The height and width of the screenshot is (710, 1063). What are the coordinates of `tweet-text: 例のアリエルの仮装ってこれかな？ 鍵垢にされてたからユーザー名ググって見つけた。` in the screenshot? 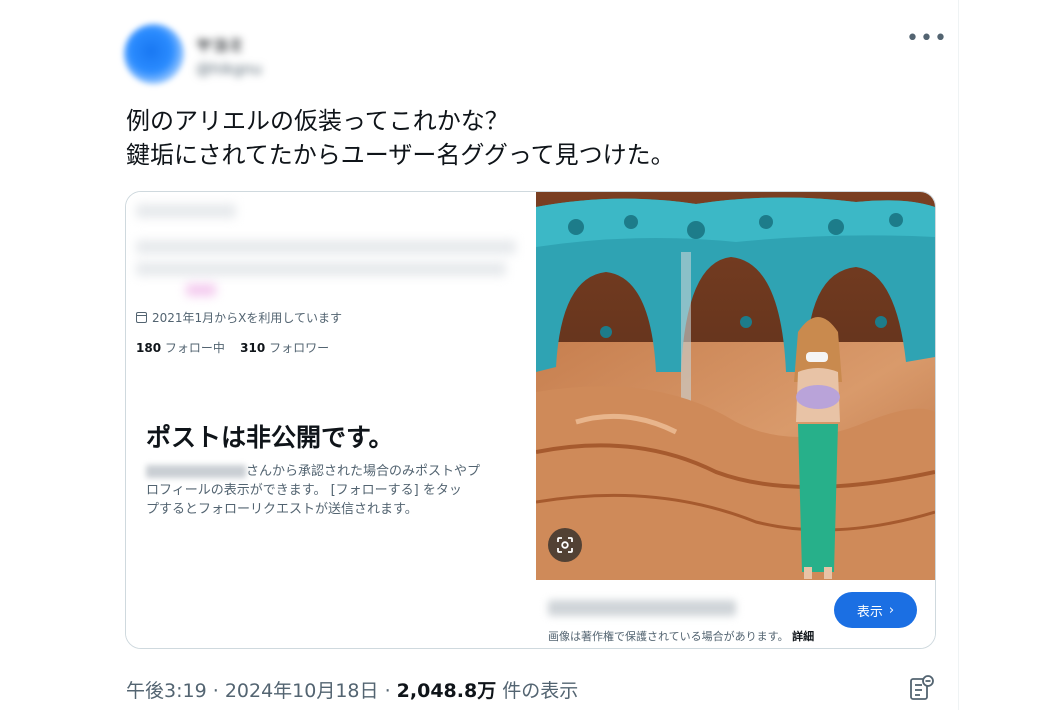 It's located at (400, 138).